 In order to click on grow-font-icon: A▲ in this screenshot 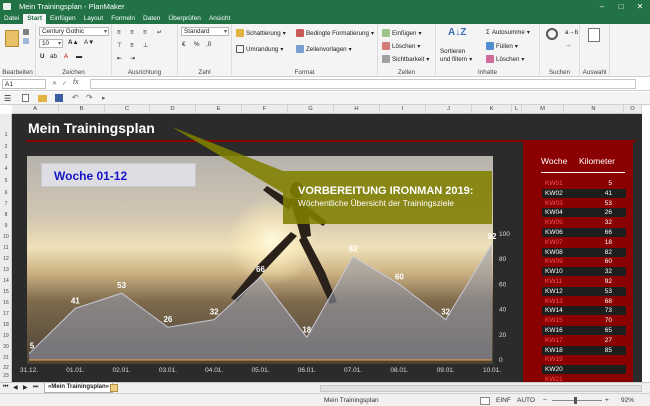, I will do `click(73, 42)`.